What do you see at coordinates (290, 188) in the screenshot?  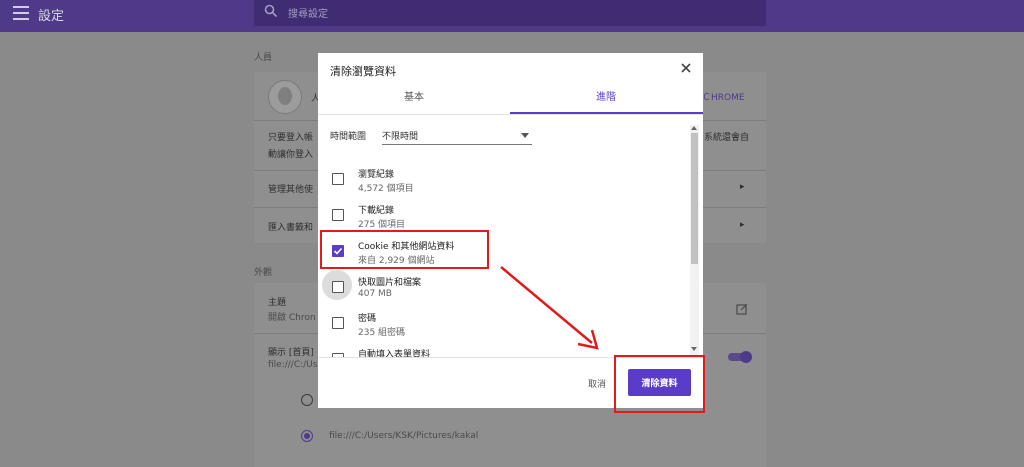 I see `manage-other-people: 管理其他使` at bounding box center [290, 188].